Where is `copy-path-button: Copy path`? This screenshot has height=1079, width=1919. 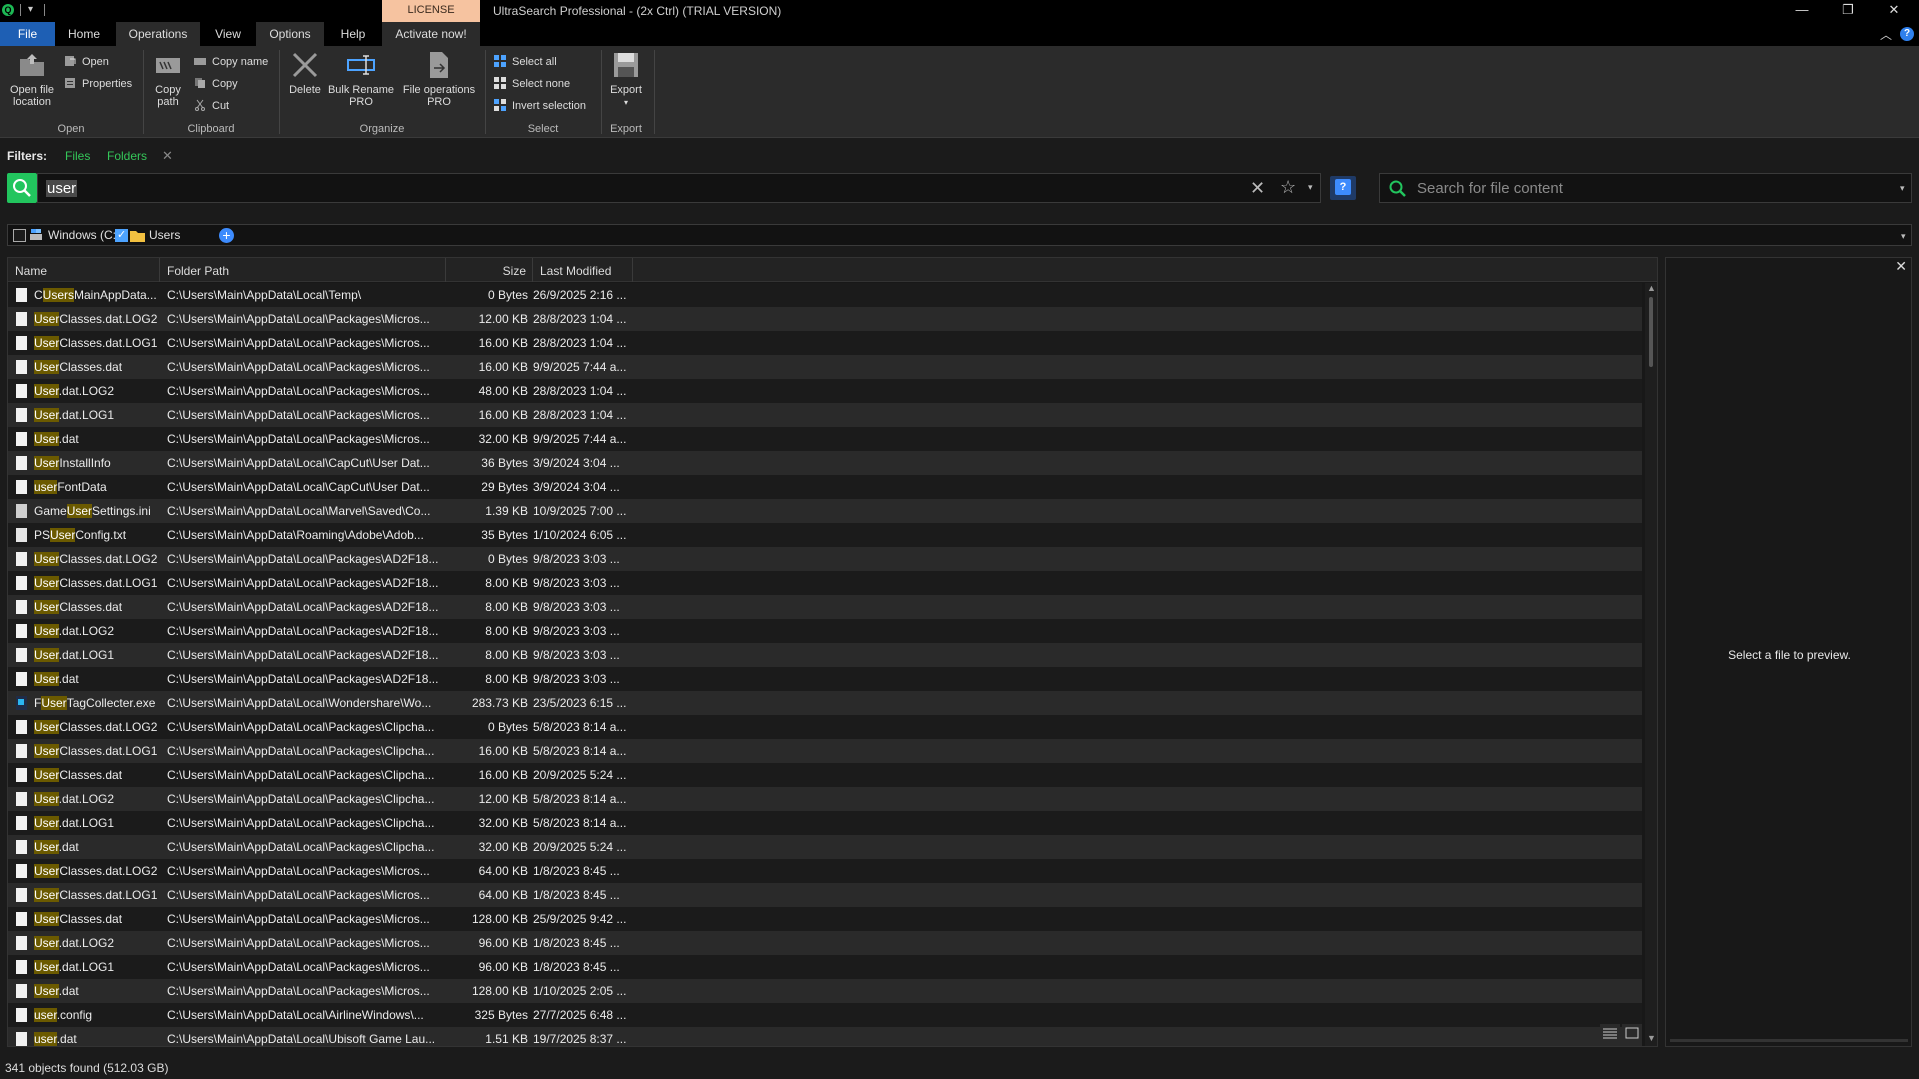 copy-path-button: Copy path is located at coordinates (168, 79).